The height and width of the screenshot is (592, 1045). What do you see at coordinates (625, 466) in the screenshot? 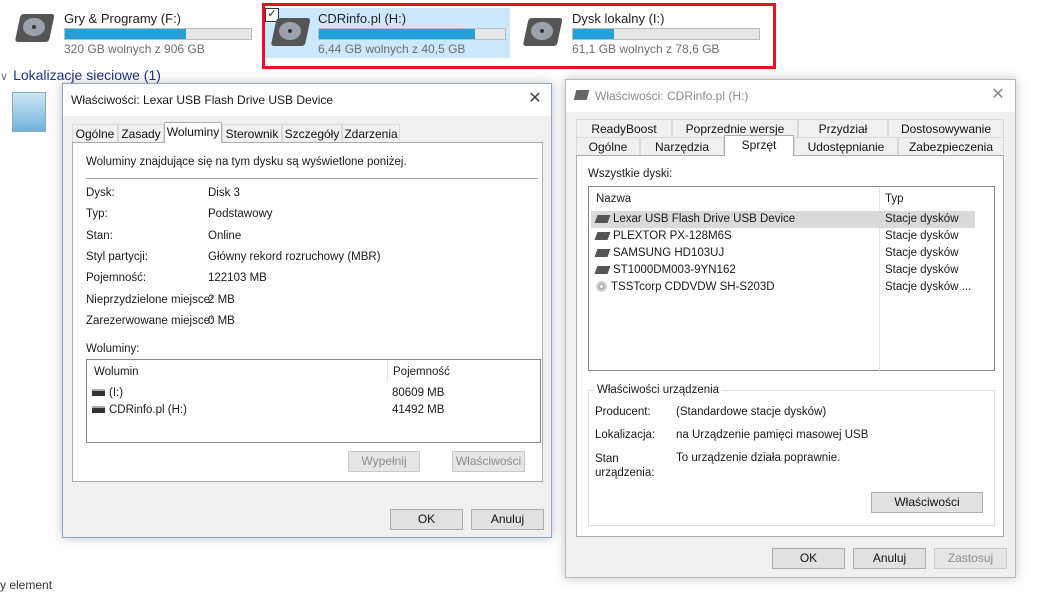
I see `device-status-label: Stan urządzenia:` at bounding box center [625, 466].